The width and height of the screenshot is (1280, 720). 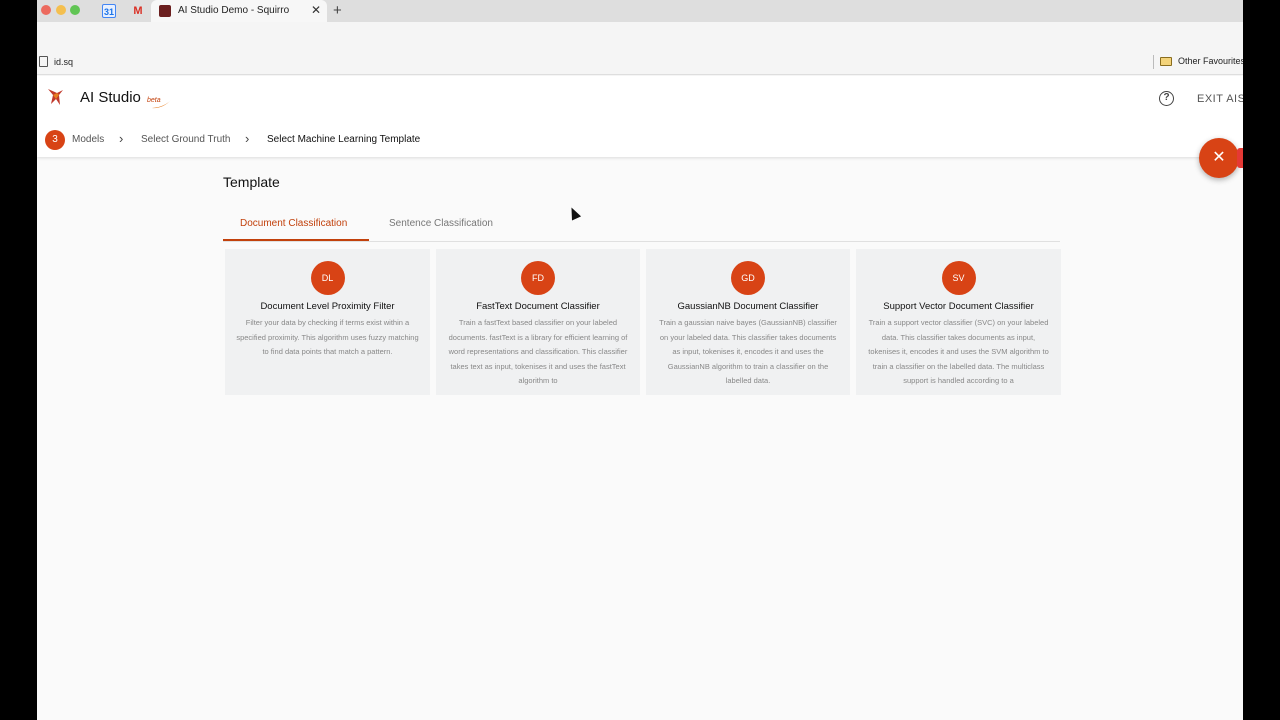 I want to click on squirro-logo-icon, so click(x=55, y=97).